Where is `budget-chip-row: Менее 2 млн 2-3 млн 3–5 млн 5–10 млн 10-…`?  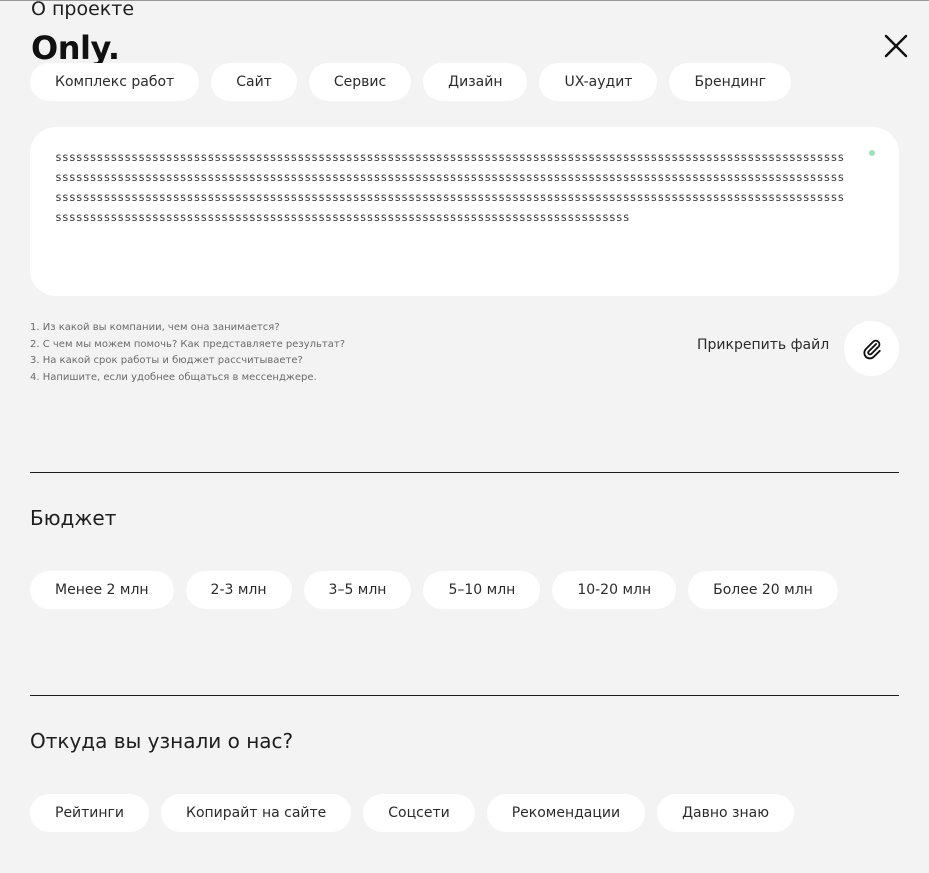
budget-chip-row: Менее 2 млн 2-3 млн 3–5 млн 5–10 млн 10-… is located at coordinates (434, 590).